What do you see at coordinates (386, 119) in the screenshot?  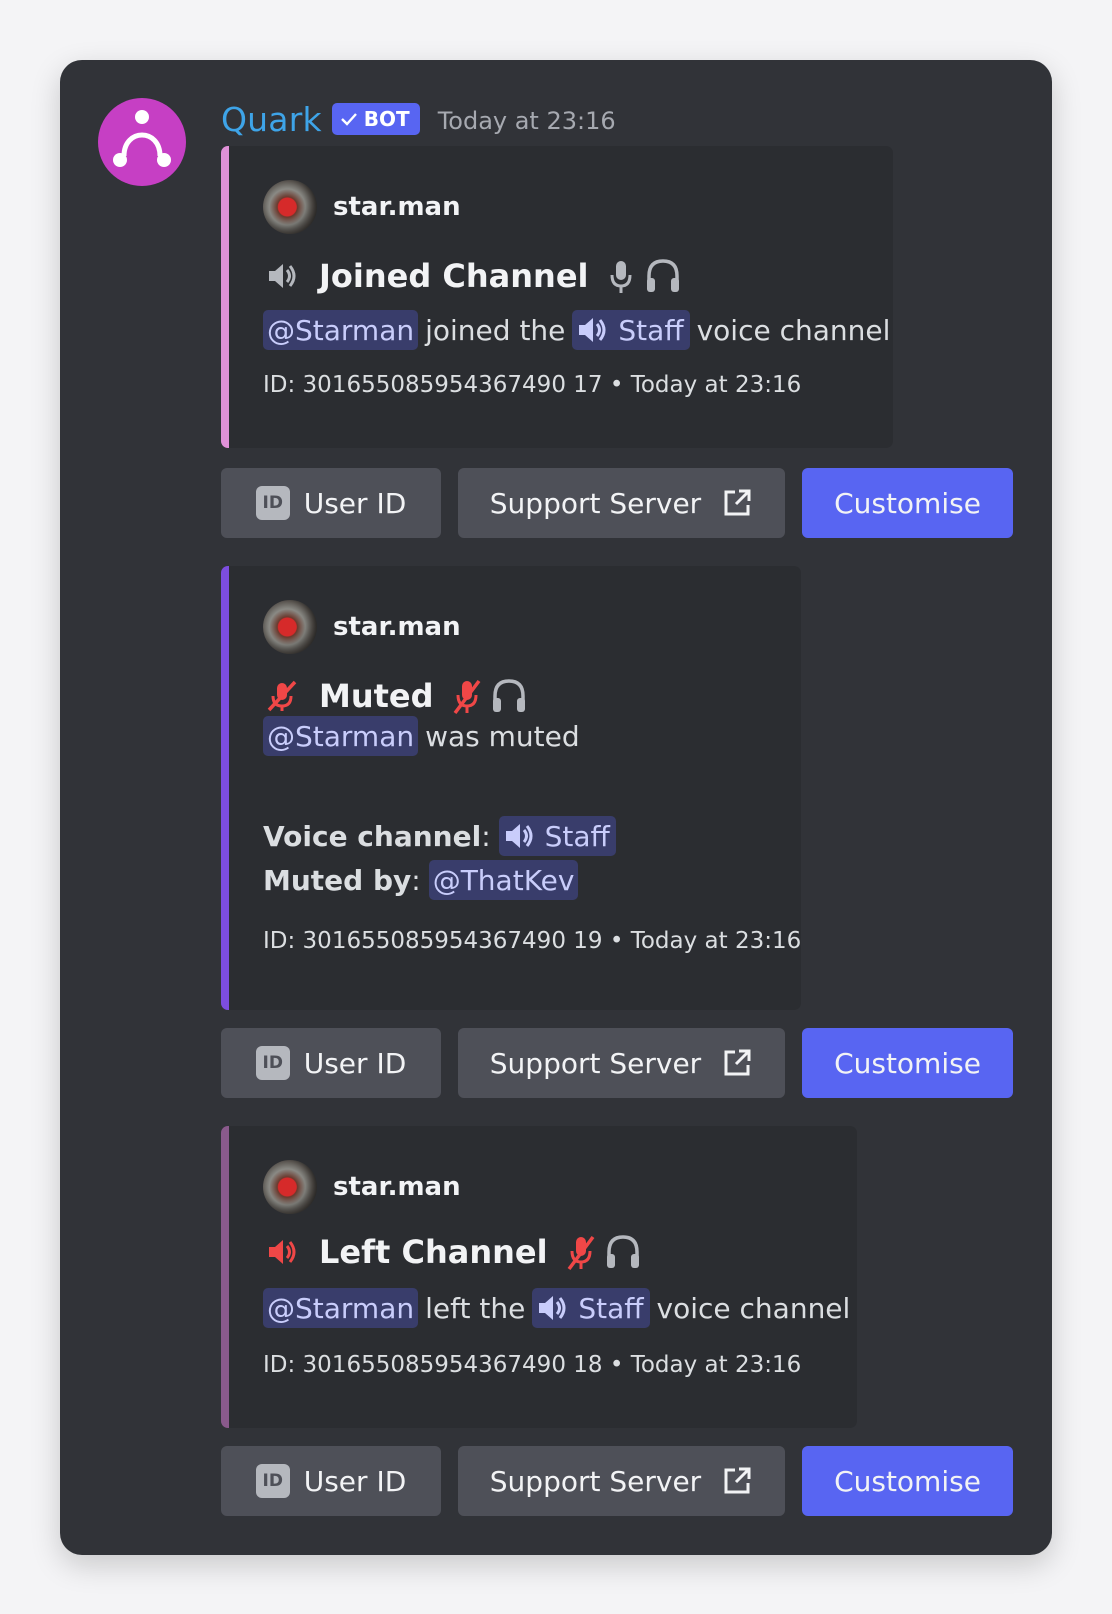 I see `bot-badge-label: BOT` at bounding box center [386, 119].